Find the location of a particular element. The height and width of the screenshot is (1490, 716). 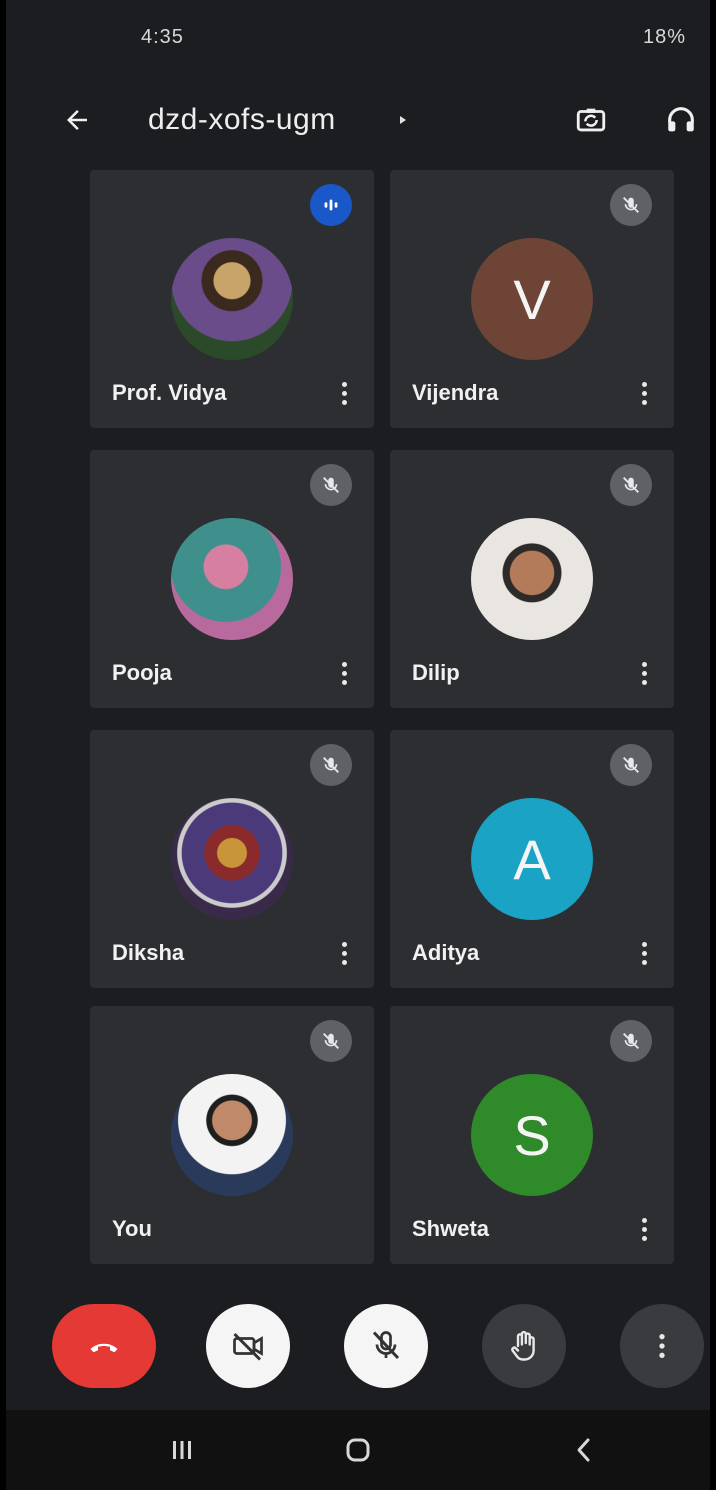

participant-tile: S Shweta is located at coordinates (532, 1135).